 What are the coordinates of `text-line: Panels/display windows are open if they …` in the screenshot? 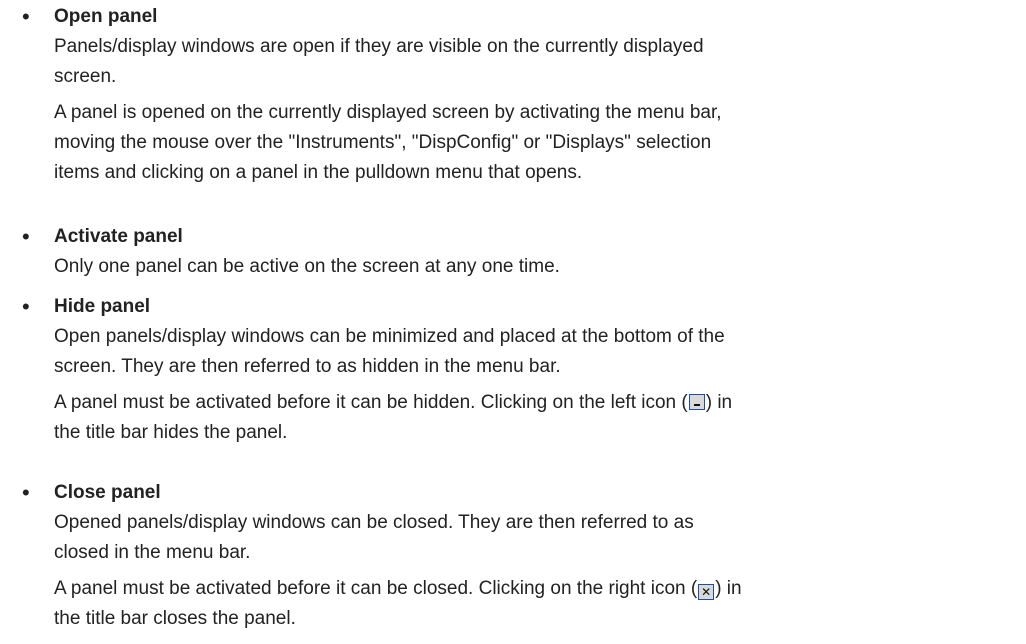 It's located at (379, 46).